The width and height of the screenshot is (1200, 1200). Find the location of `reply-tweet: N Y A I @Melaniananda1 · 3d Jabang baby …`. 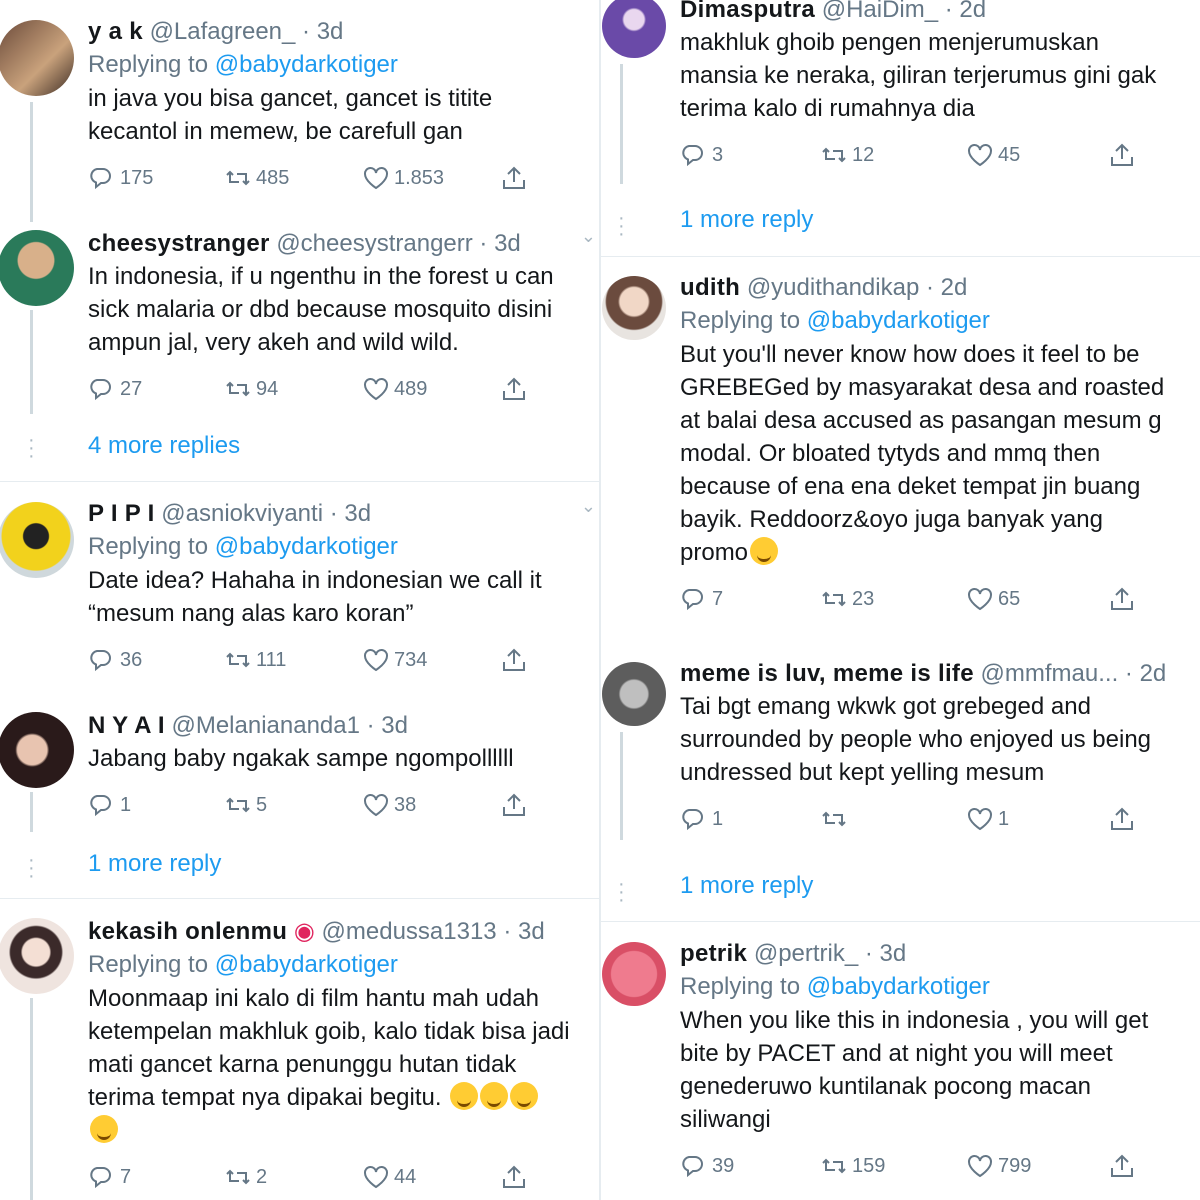

reply-tweet: N Y A I @Melaniananda1 · 3d Jabang baby … is located at coordinates (300, 803).